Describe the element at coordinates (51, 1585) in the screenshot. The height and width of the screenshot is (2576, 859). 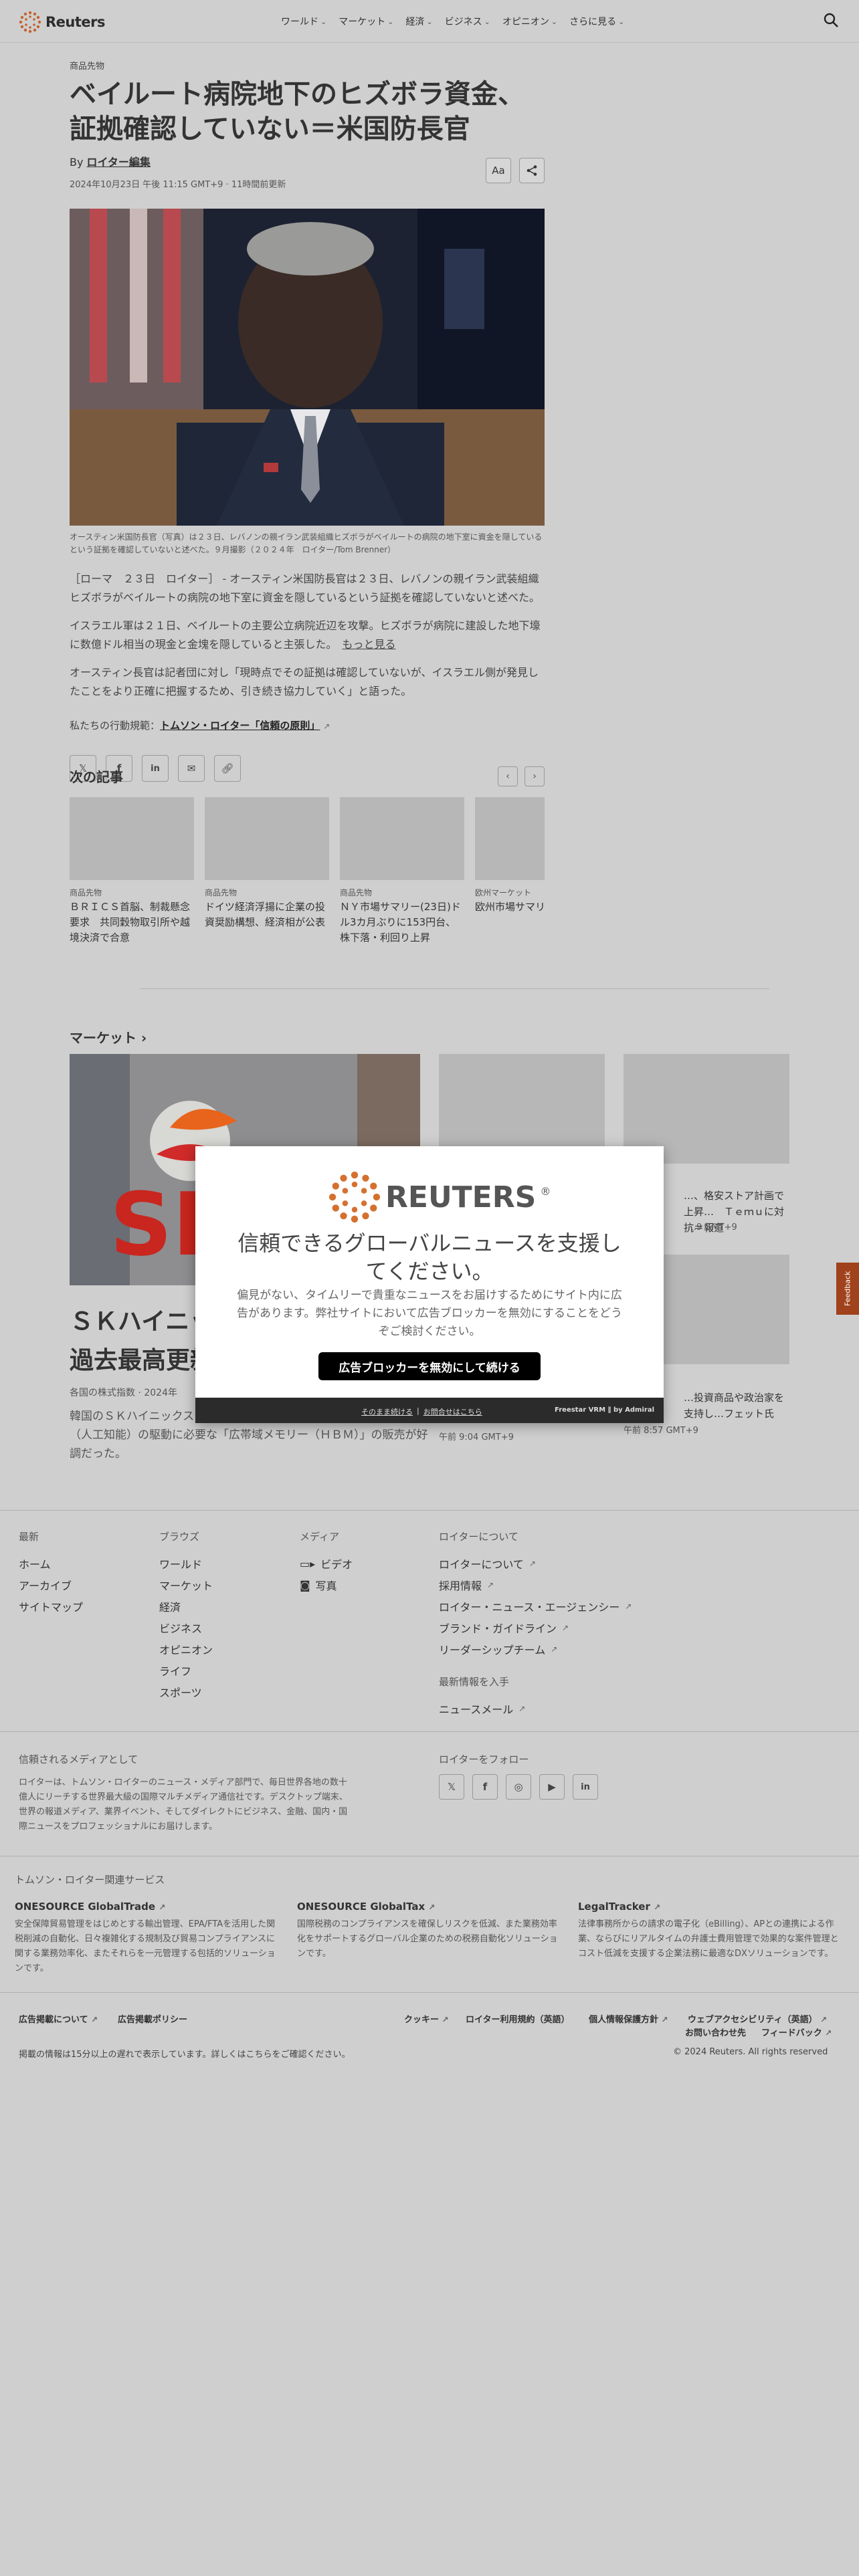
I see `footer-link: アーカイブ` at that location.